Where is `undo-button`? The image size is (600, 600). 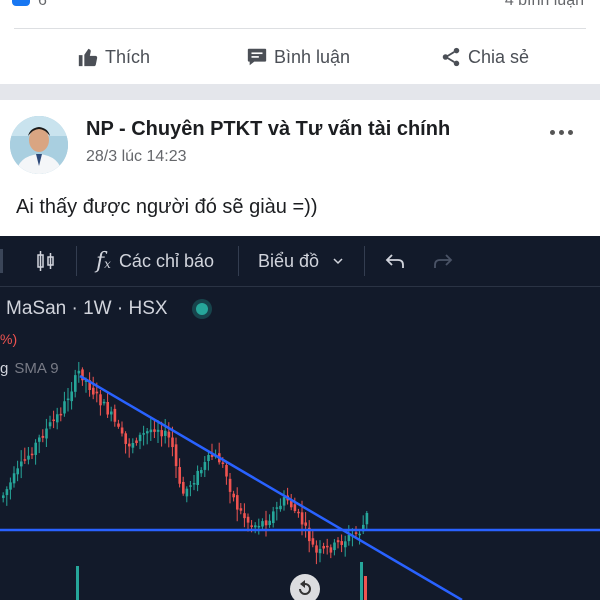
undo-button is located at coordinates (395, 261).